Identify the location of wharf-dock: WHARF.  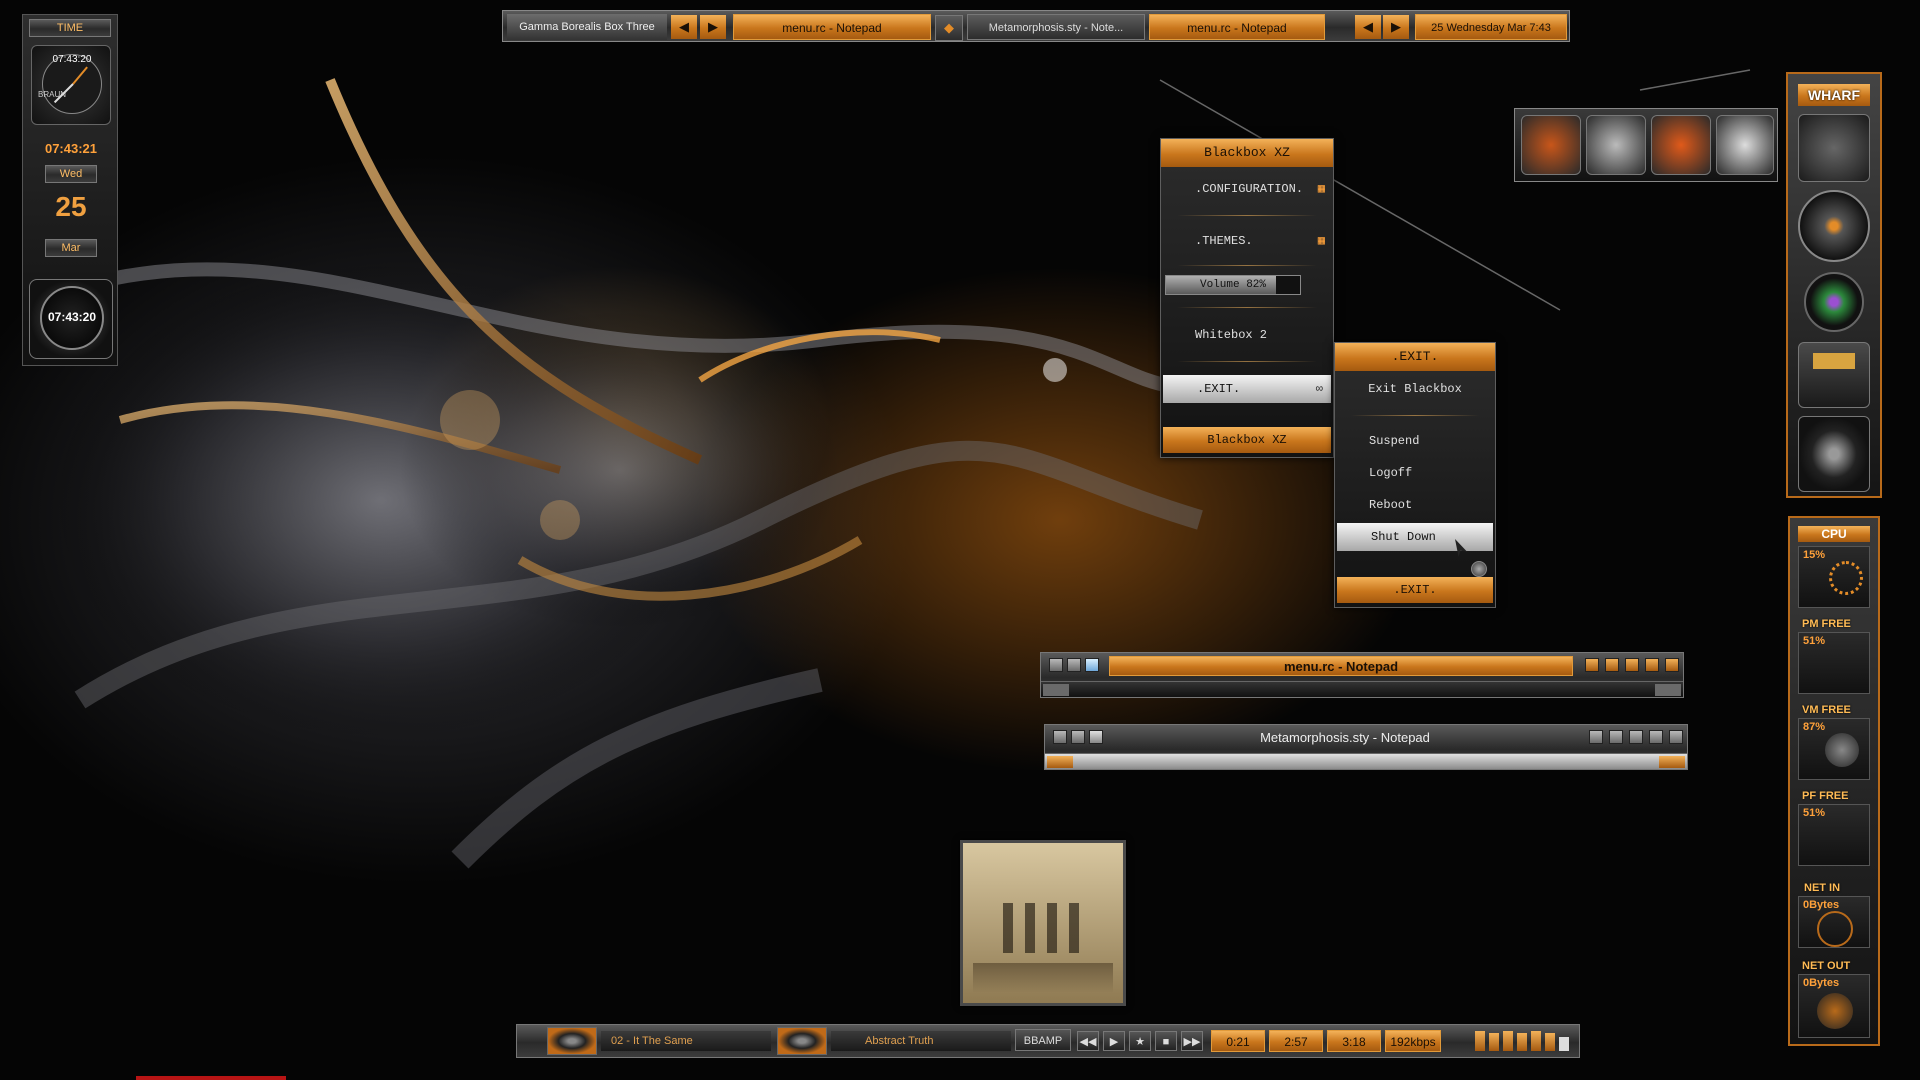
(1834, 285).